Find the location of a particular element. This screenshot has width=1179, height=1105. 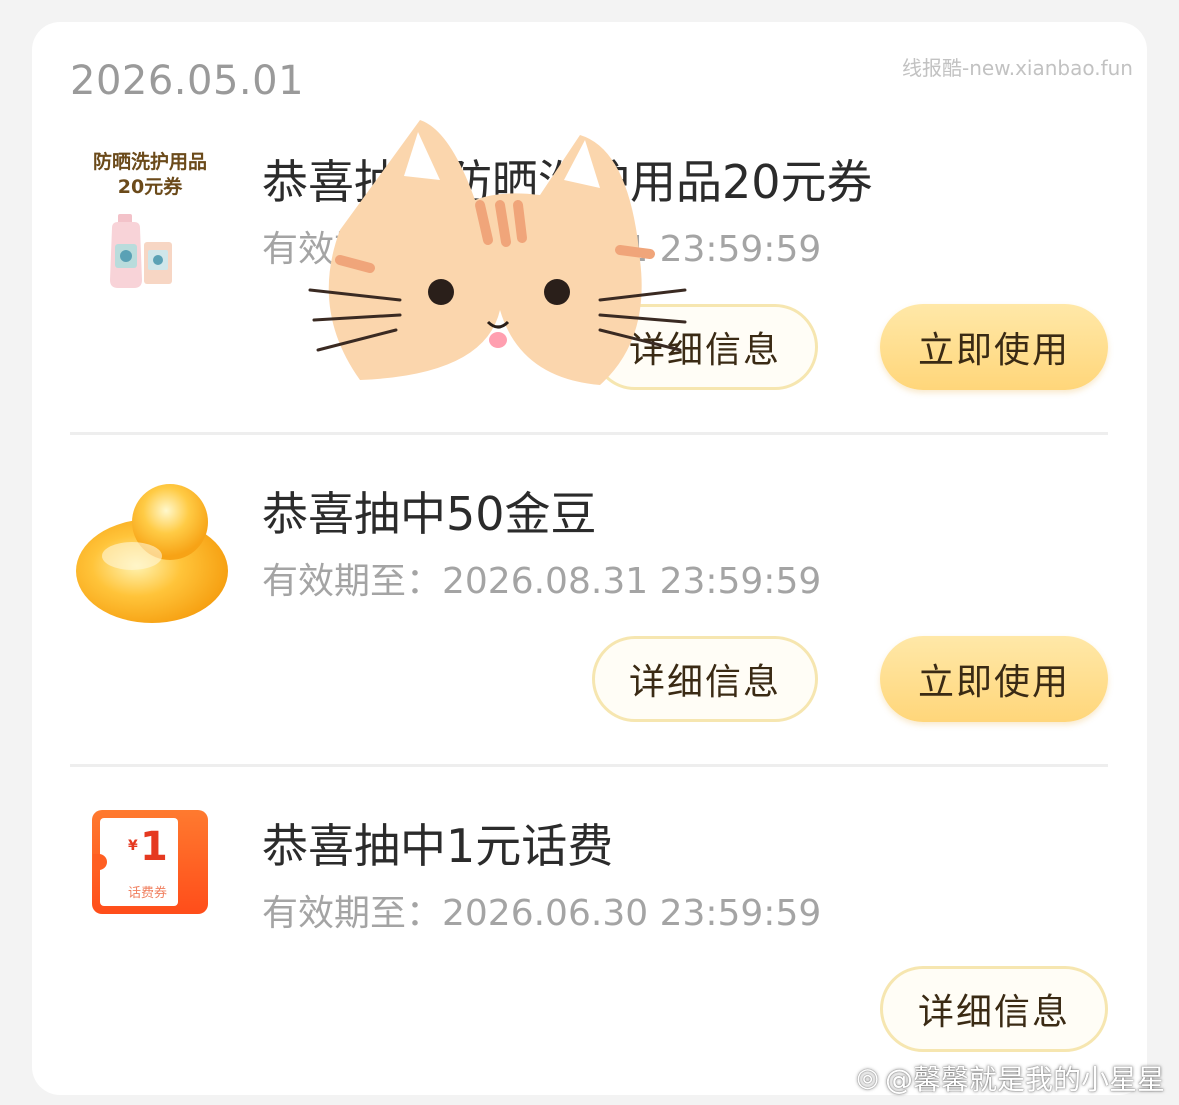

weibo-icon: ◎ is located at coordinates (867, 1078).